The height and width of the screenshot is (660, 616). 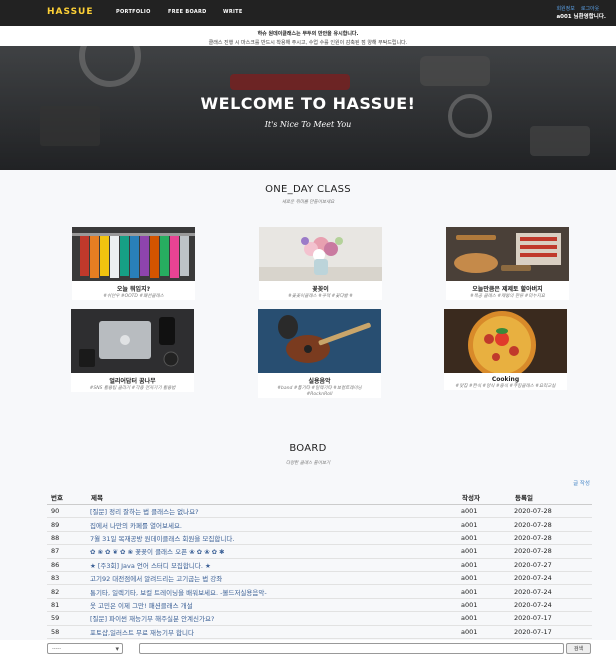 I want to click on header-author: 작성자, so click(x=487, y=497).